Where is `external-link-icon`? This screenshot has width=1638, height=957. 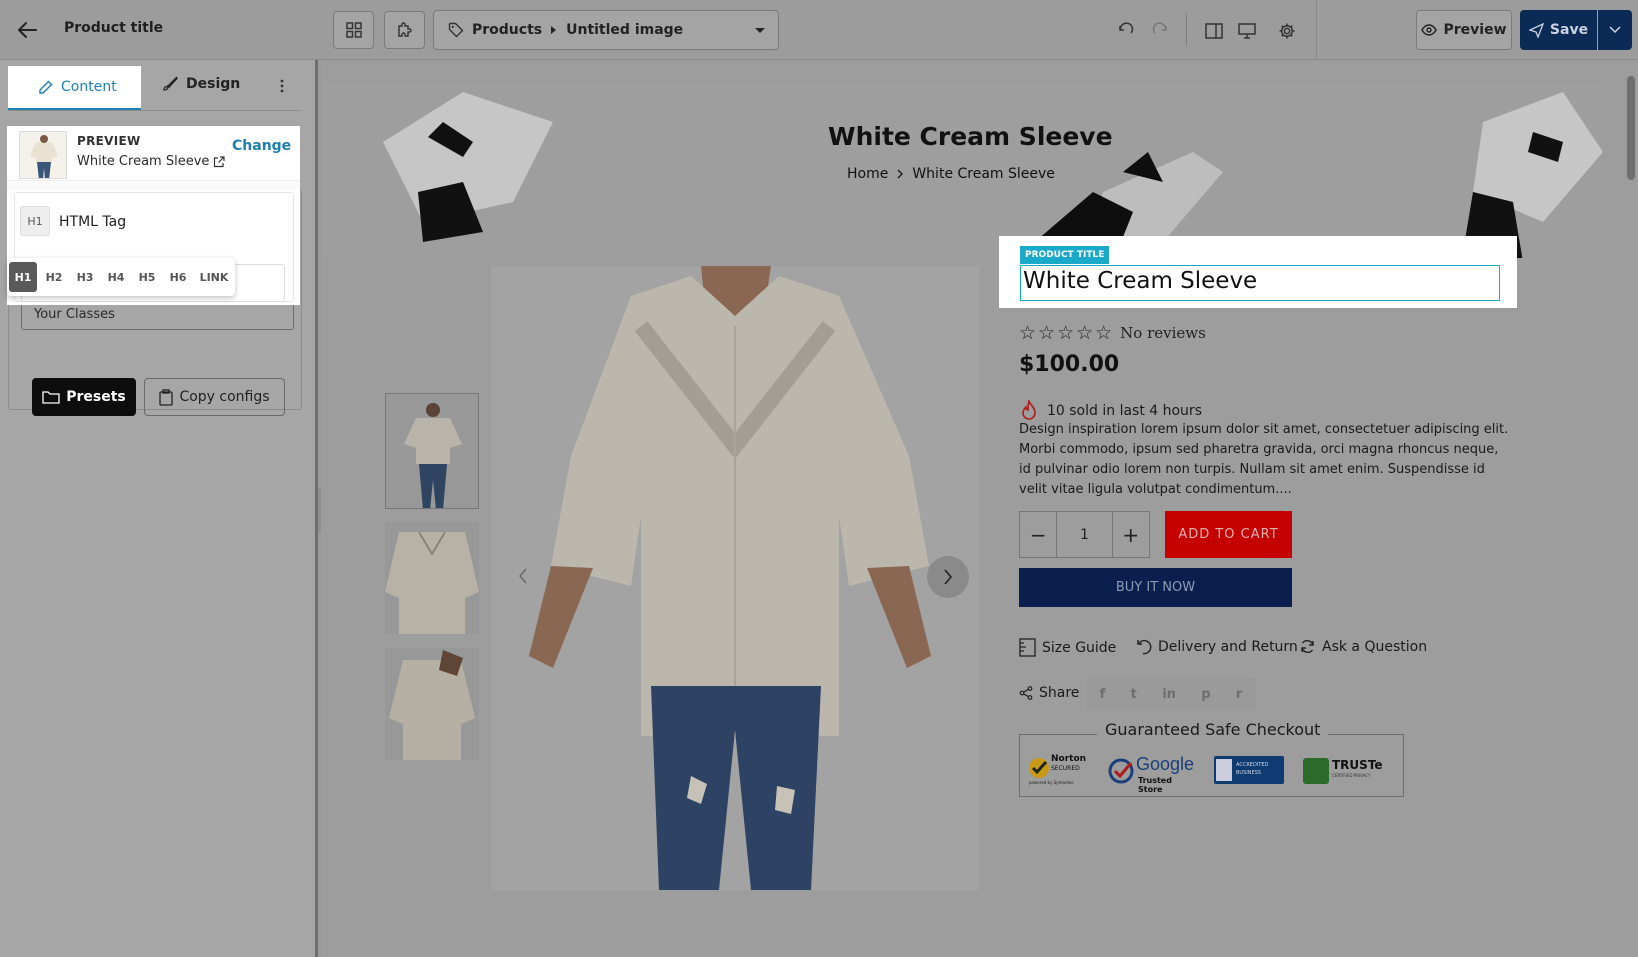
external-link-icon is located at coordinates (219, 161).